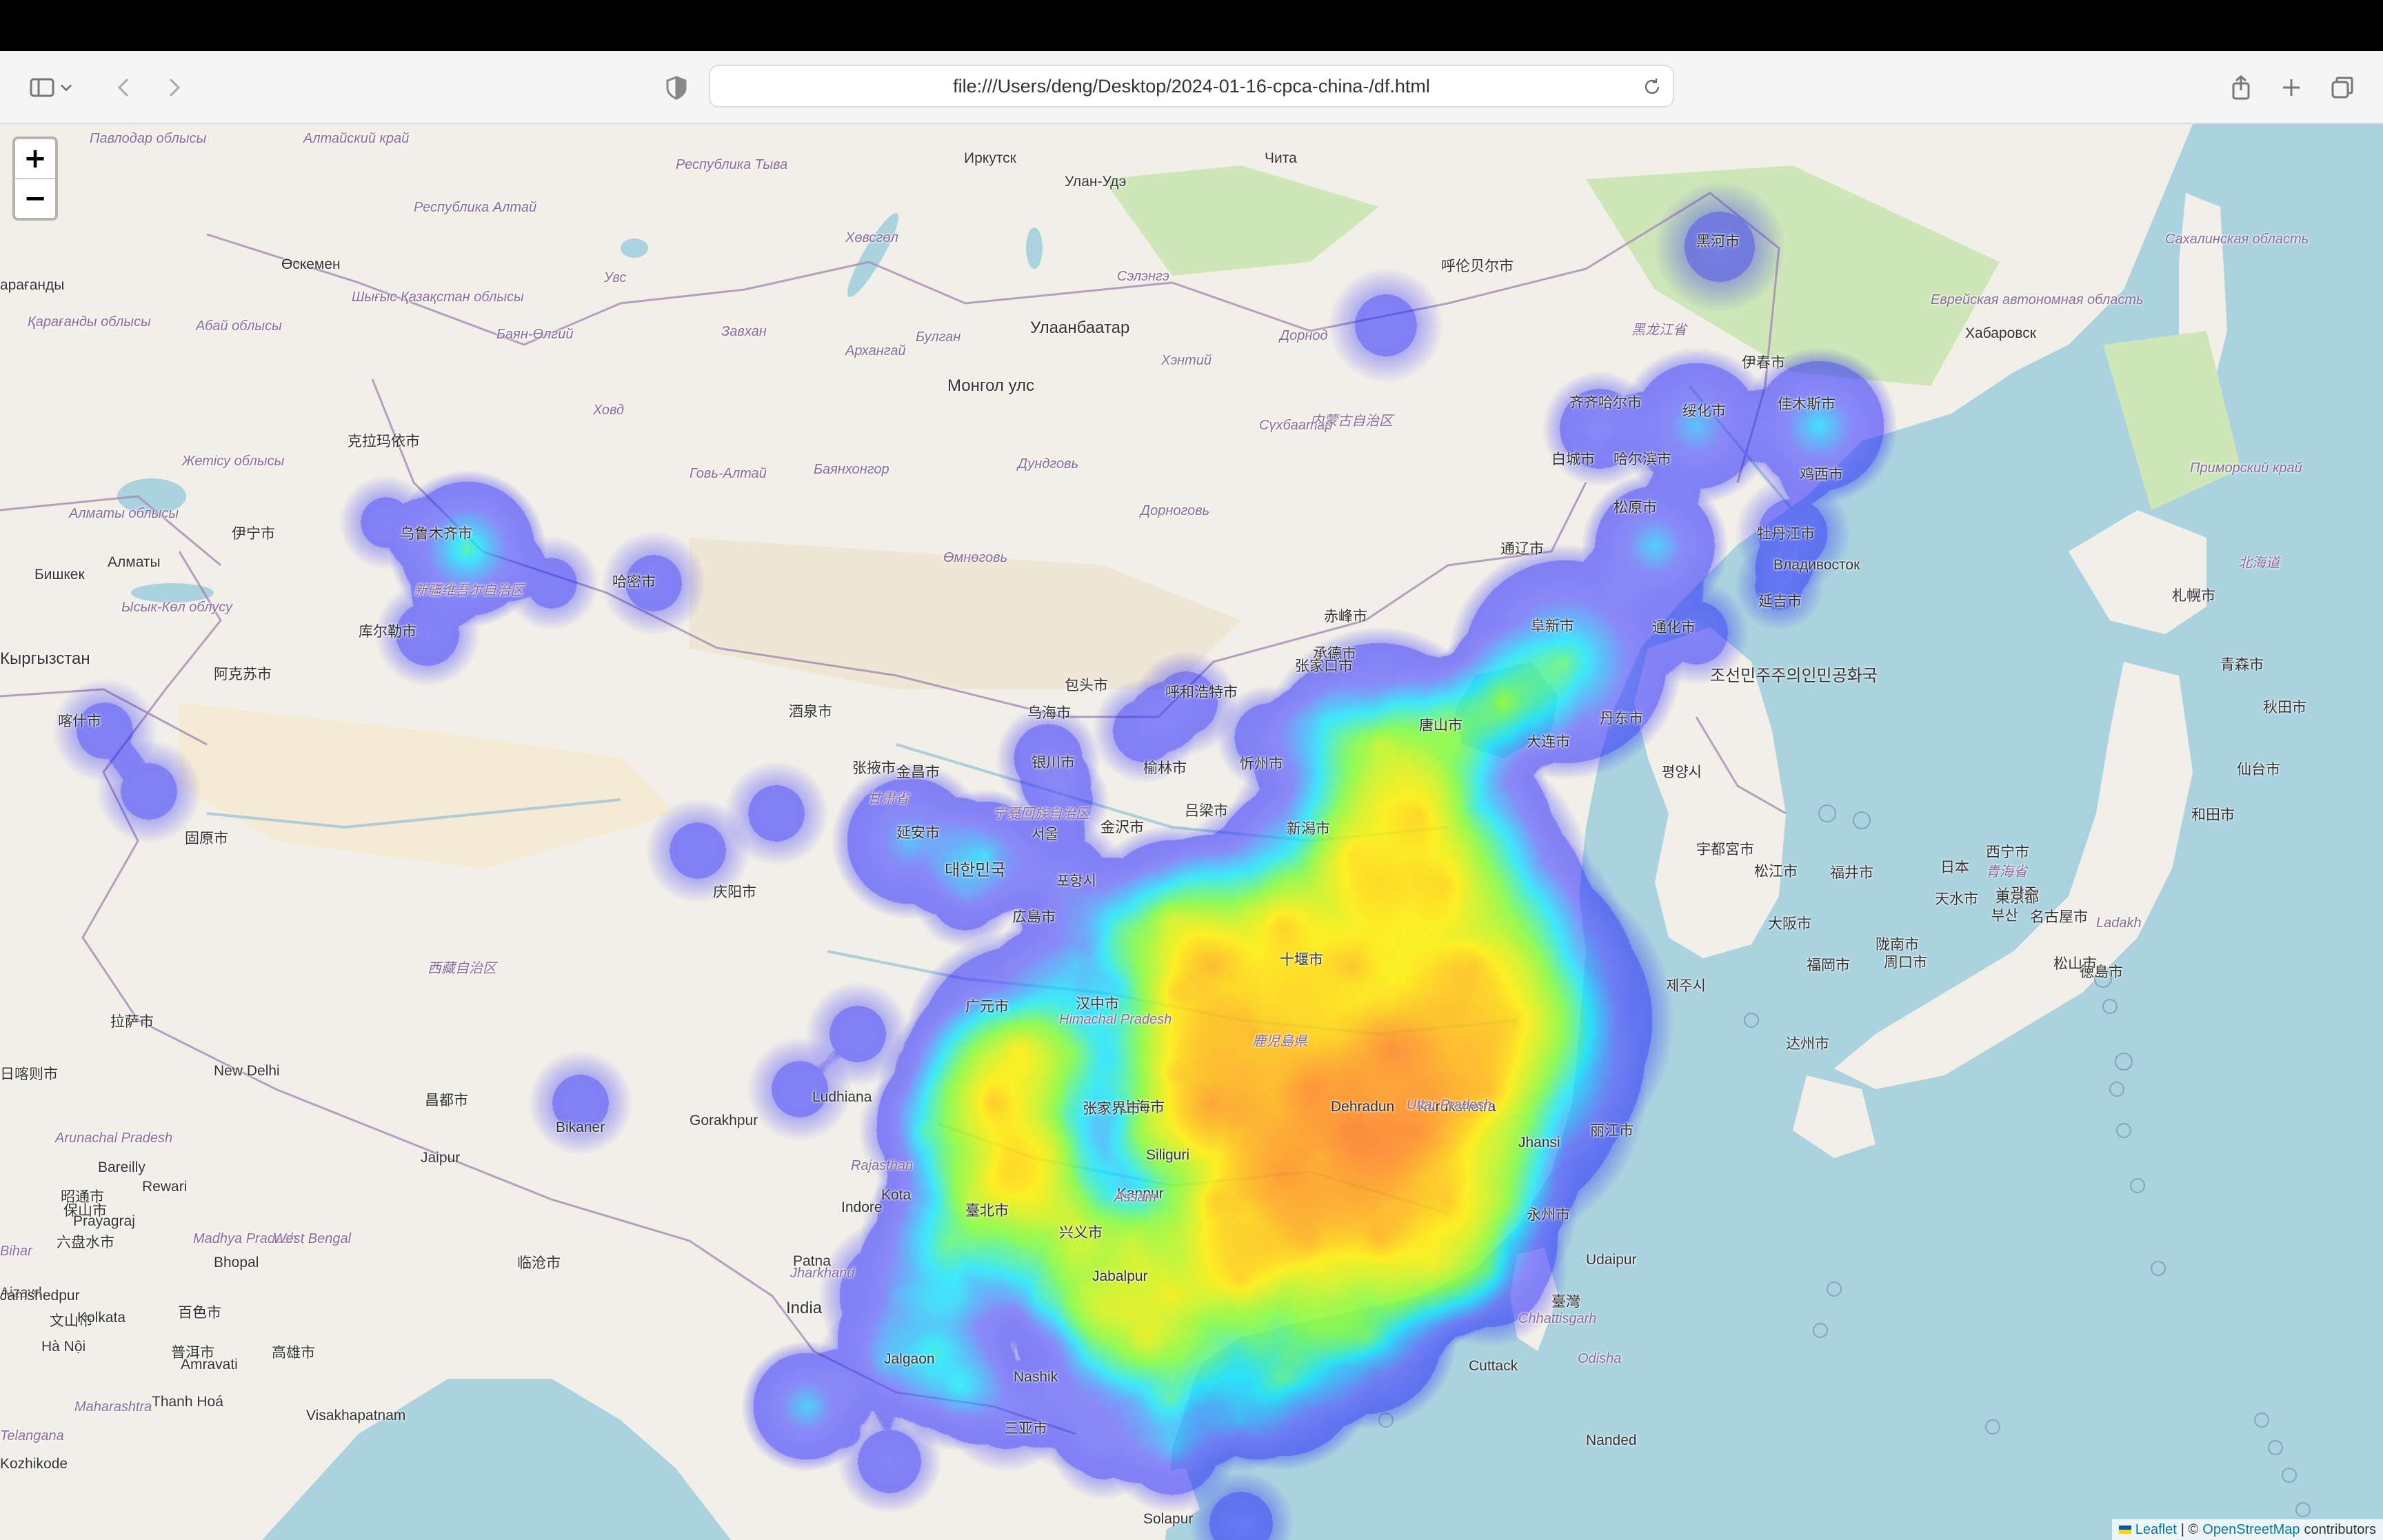 This screenshot has width=2383, height=1540. I want to click on map-label: 乌鲁木齐市, so click(436, 534).